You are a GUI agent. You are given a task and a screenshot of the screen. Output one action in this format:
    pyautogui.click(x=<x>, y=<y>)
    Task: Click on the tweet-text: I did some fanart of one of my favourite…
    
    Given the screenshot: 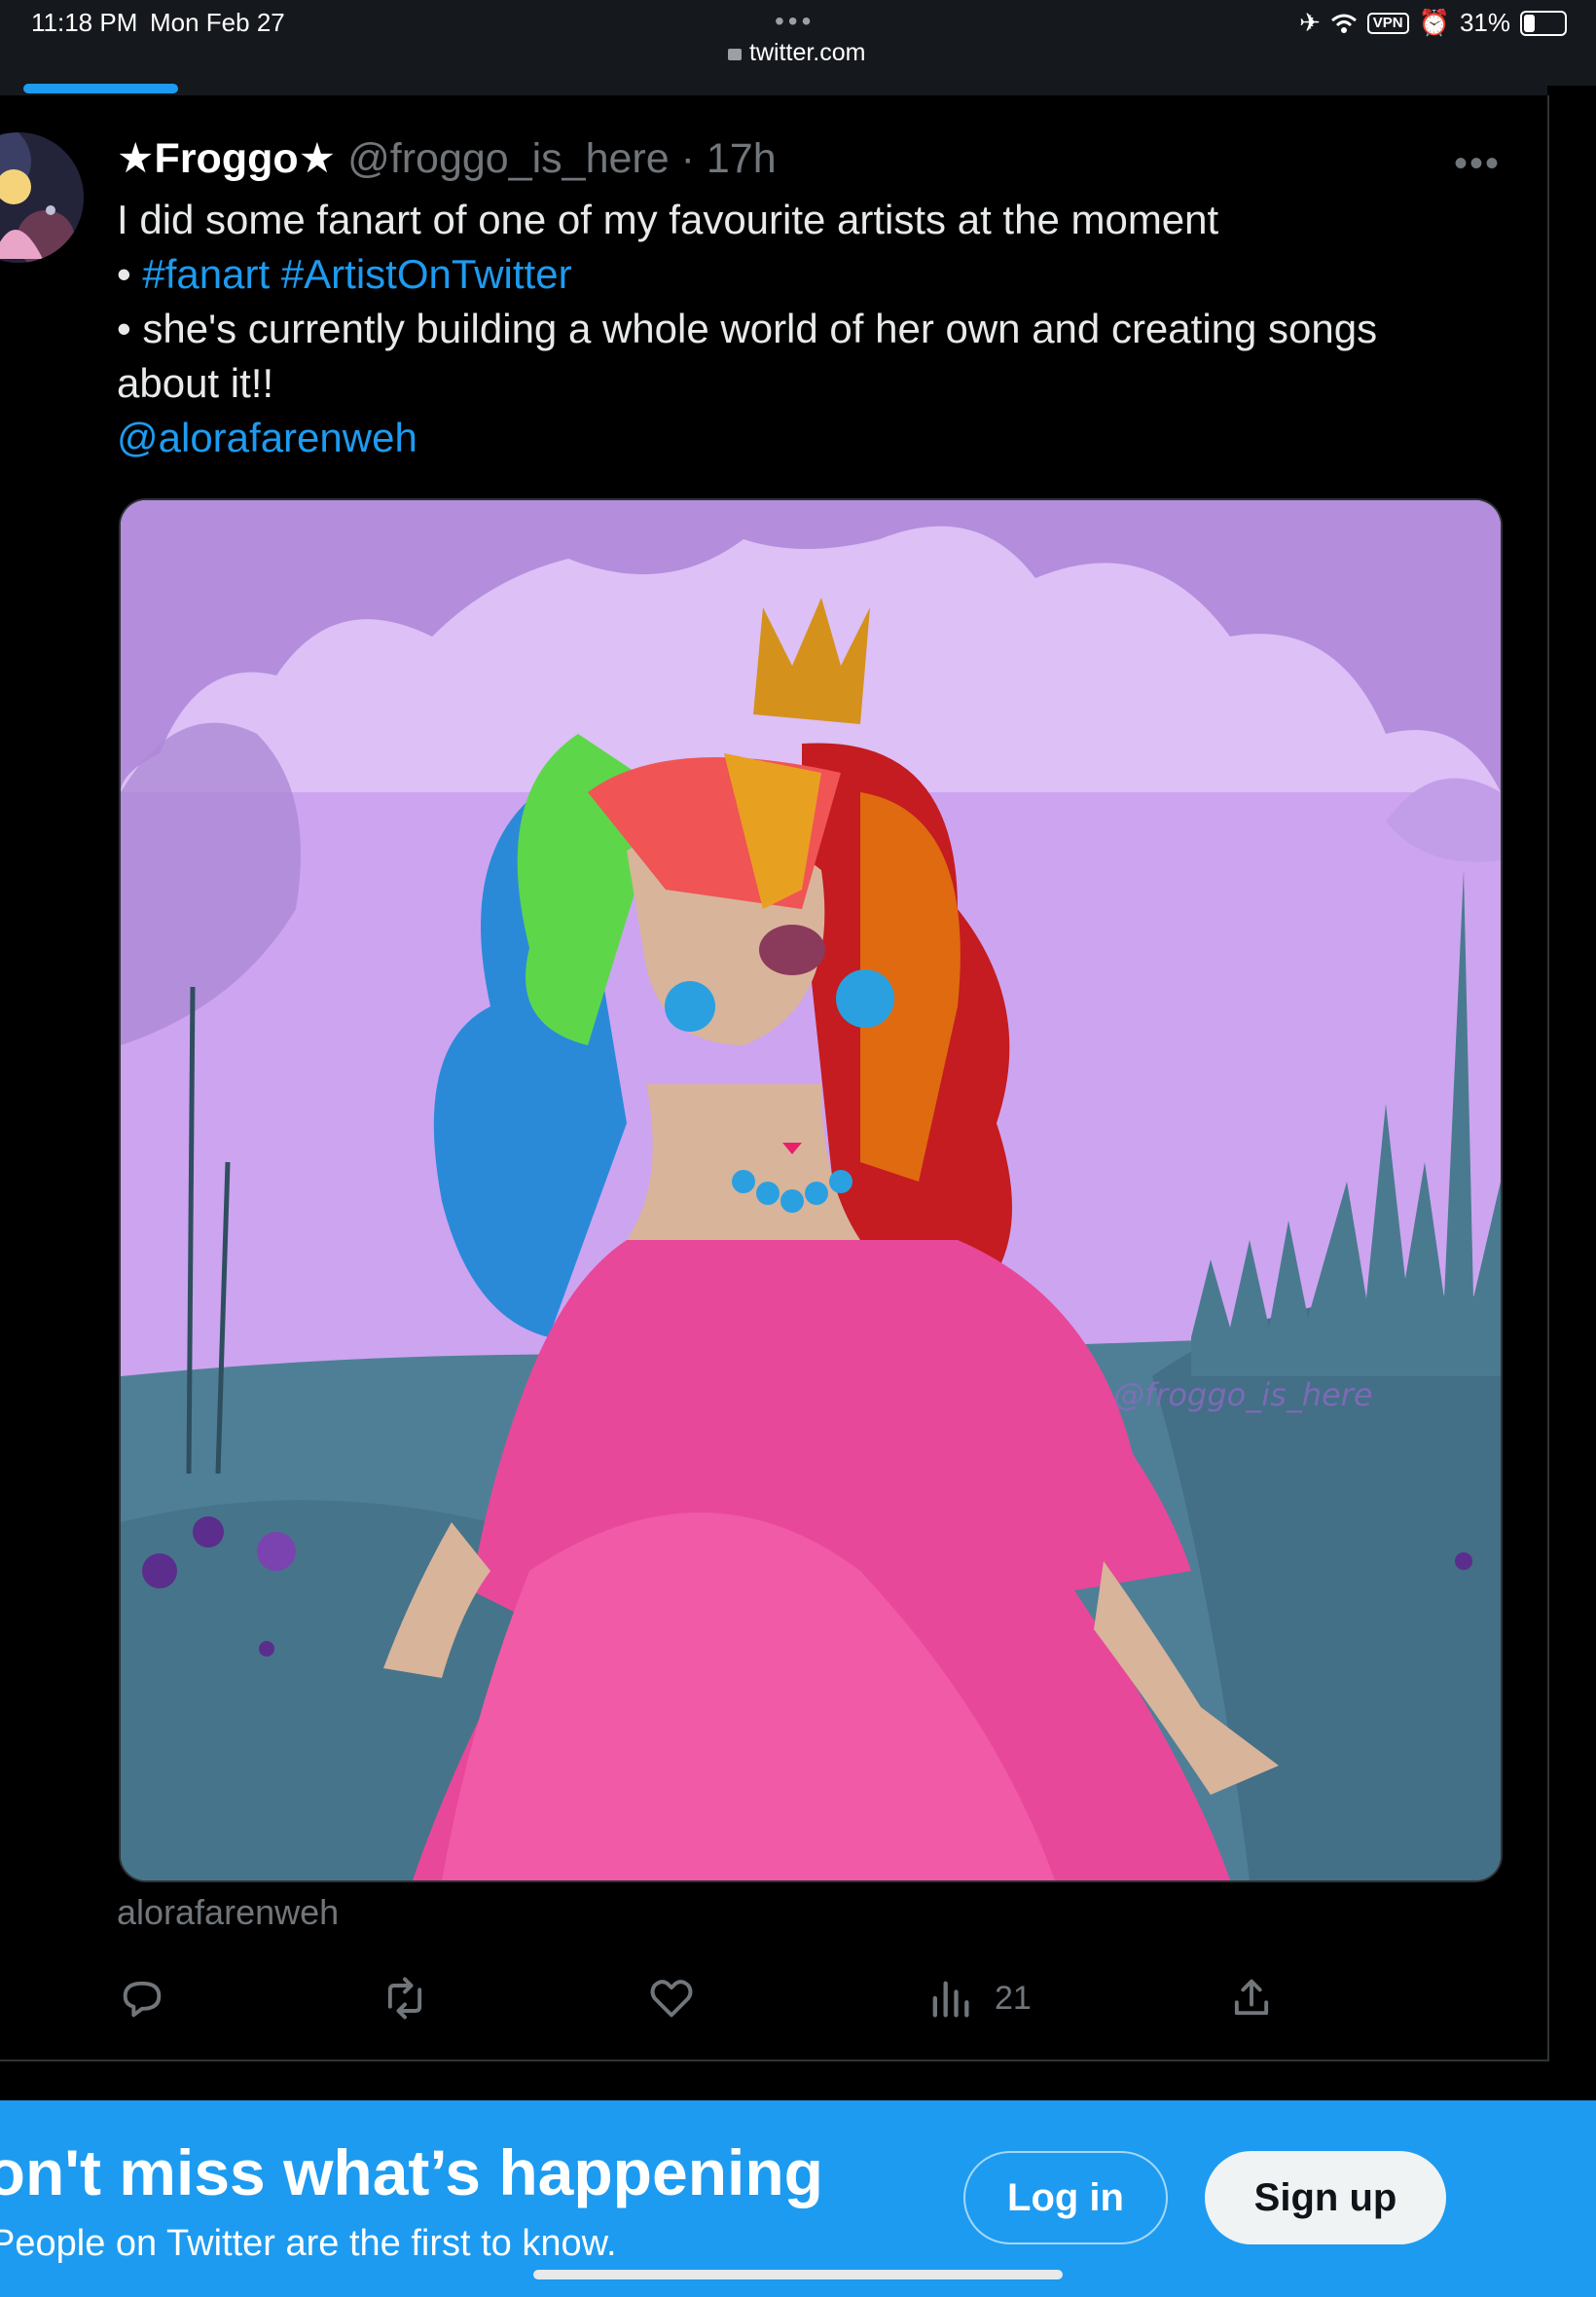 What is the action you would take?
    pyautogui.click(x=788, y=329)
    